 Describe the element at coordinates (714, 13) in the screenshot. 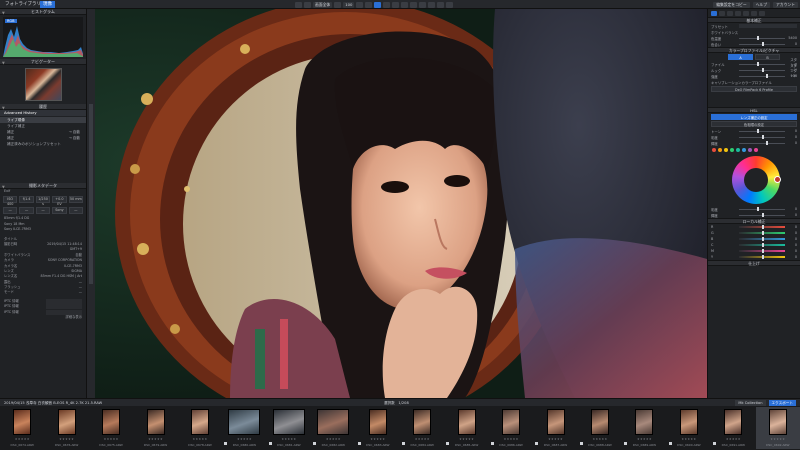

I see `palette-light-icon` at that location.